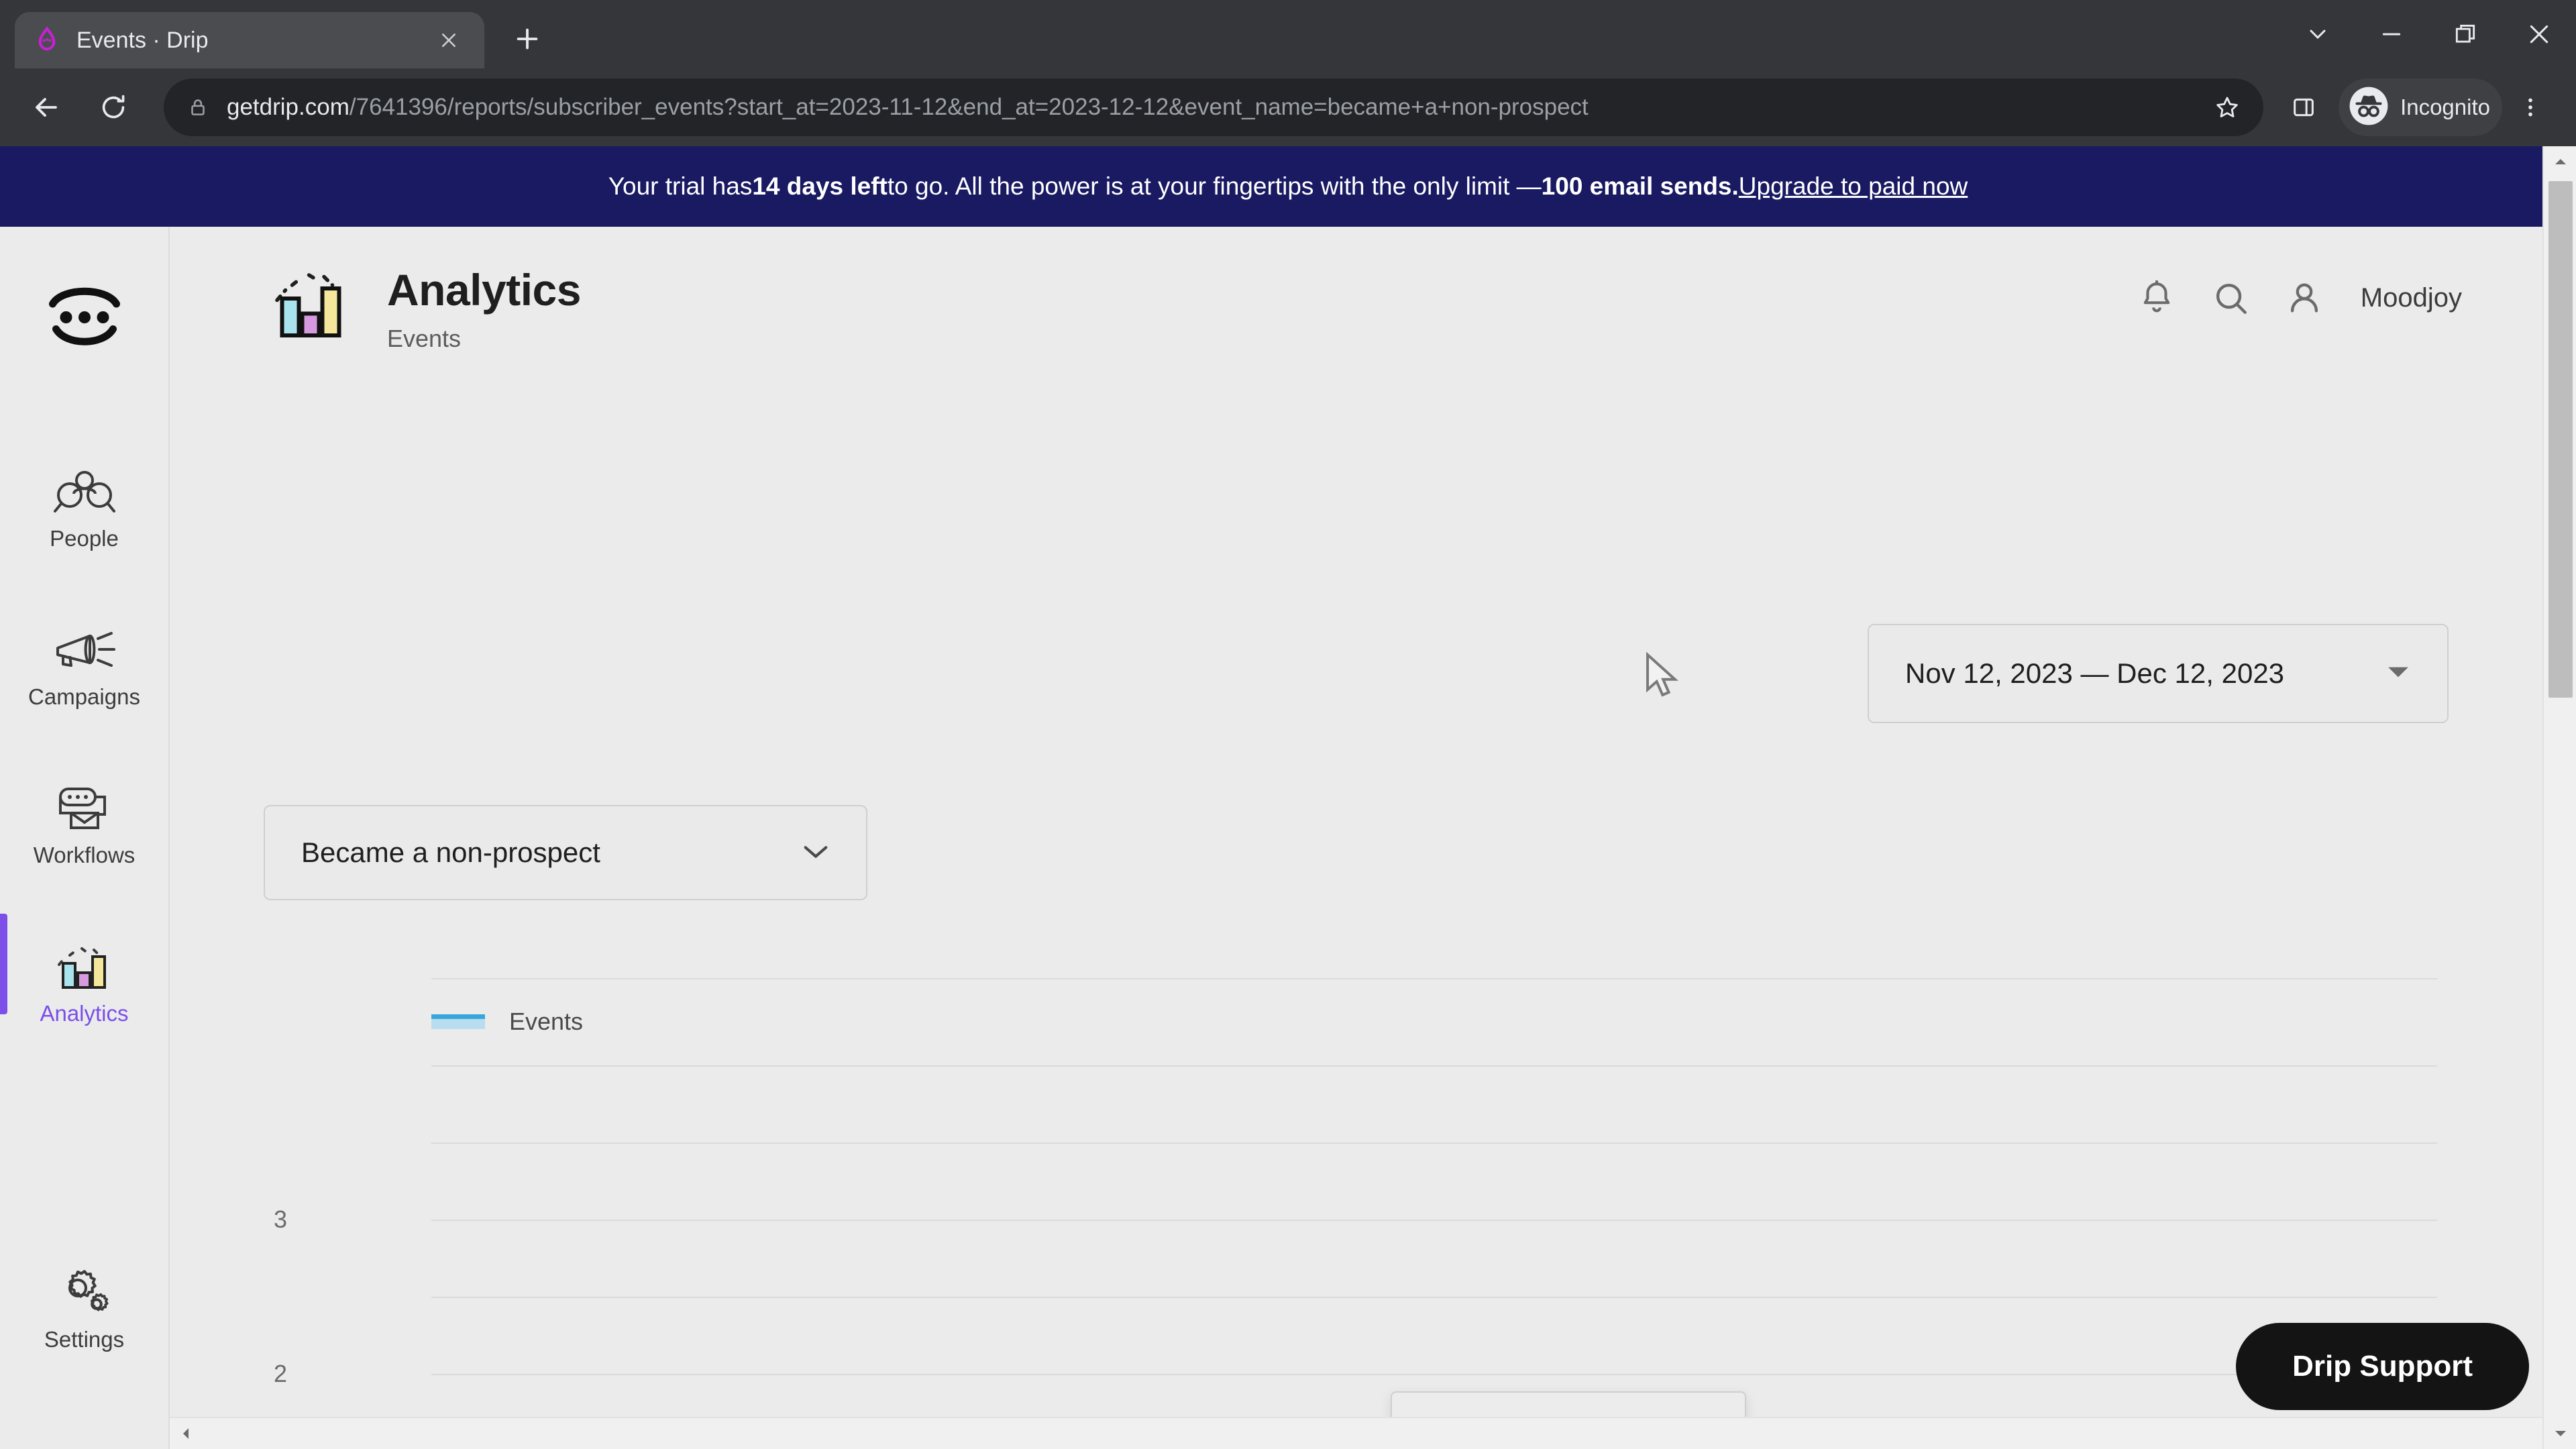 The image size is (2576, 1449). I want to click on search-icon, so click(2230, 297).